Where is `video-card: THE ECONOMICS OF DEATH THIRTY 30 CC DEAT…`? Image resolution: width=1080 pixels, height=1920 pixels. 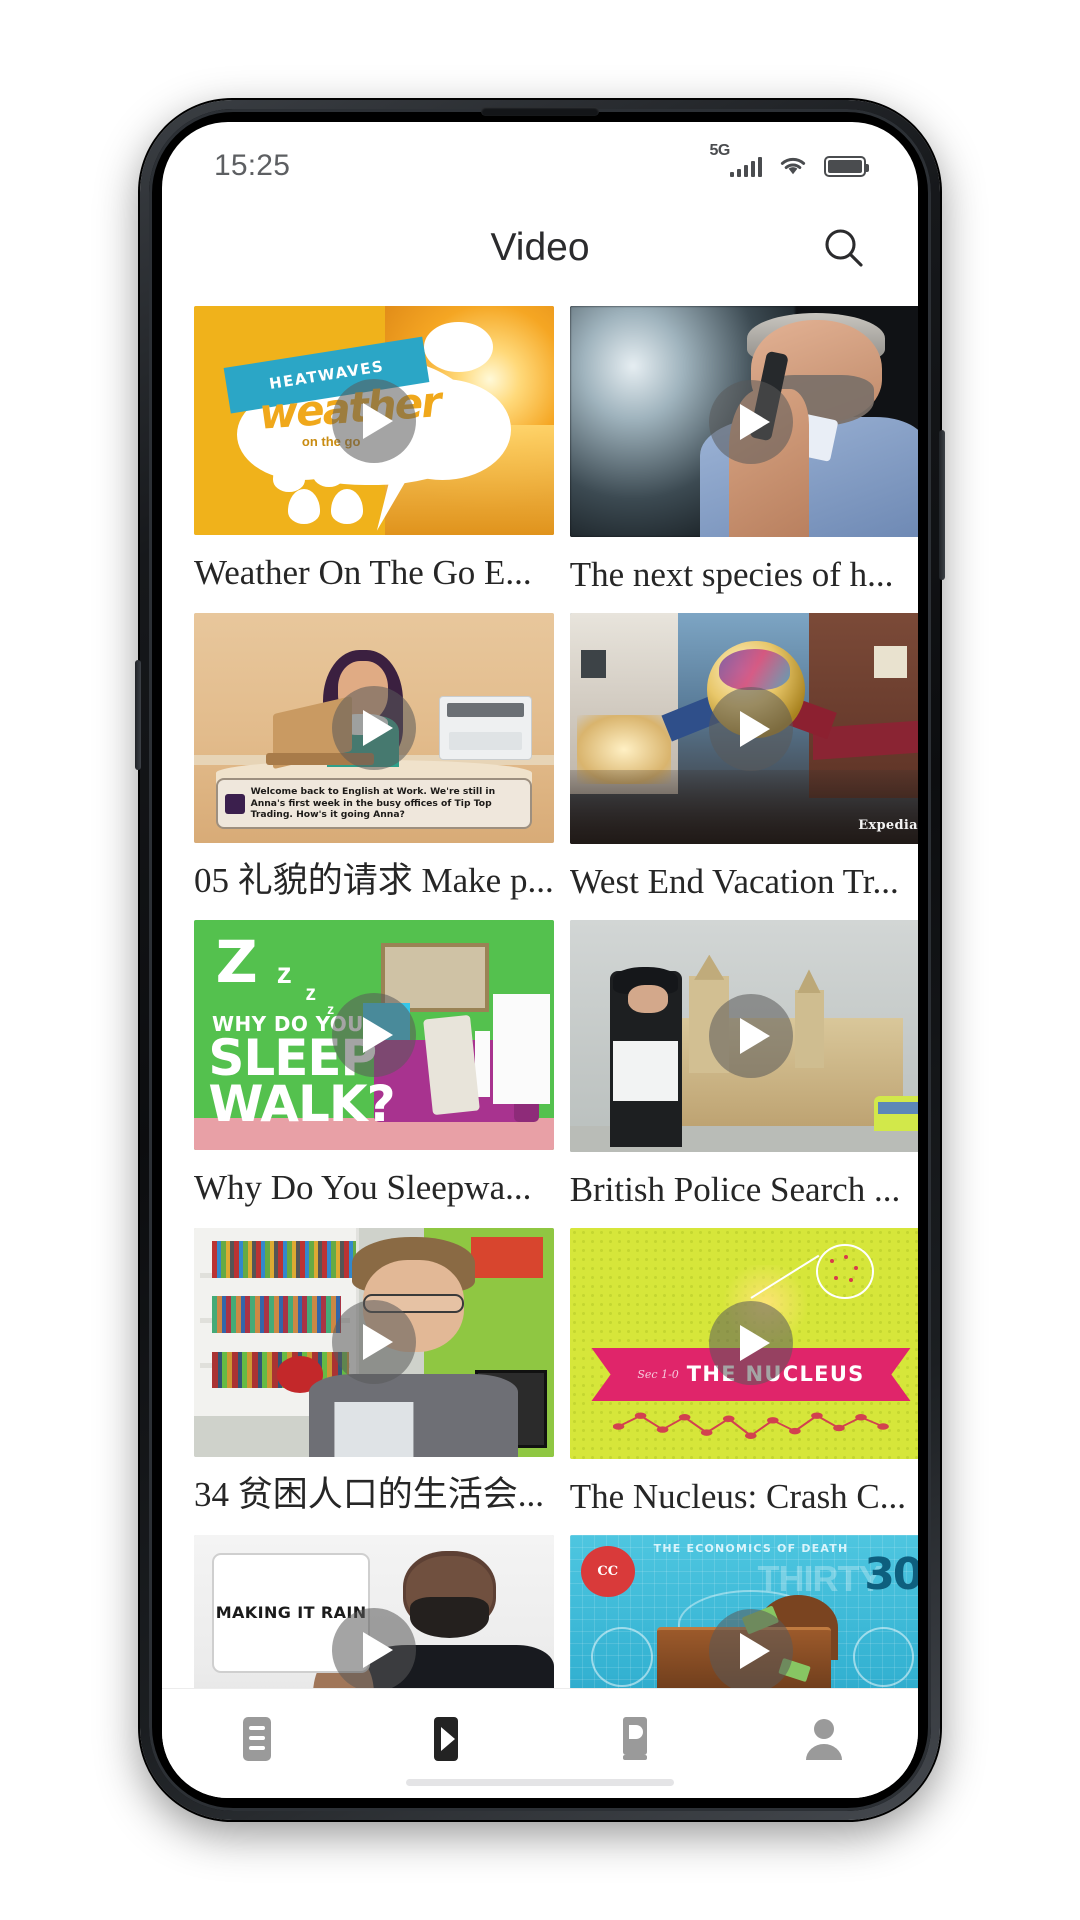
video-card: THE ECONOMICS OF DEATH THIRTY 30 CC DEAT… is located at coordinates (743, 1611).